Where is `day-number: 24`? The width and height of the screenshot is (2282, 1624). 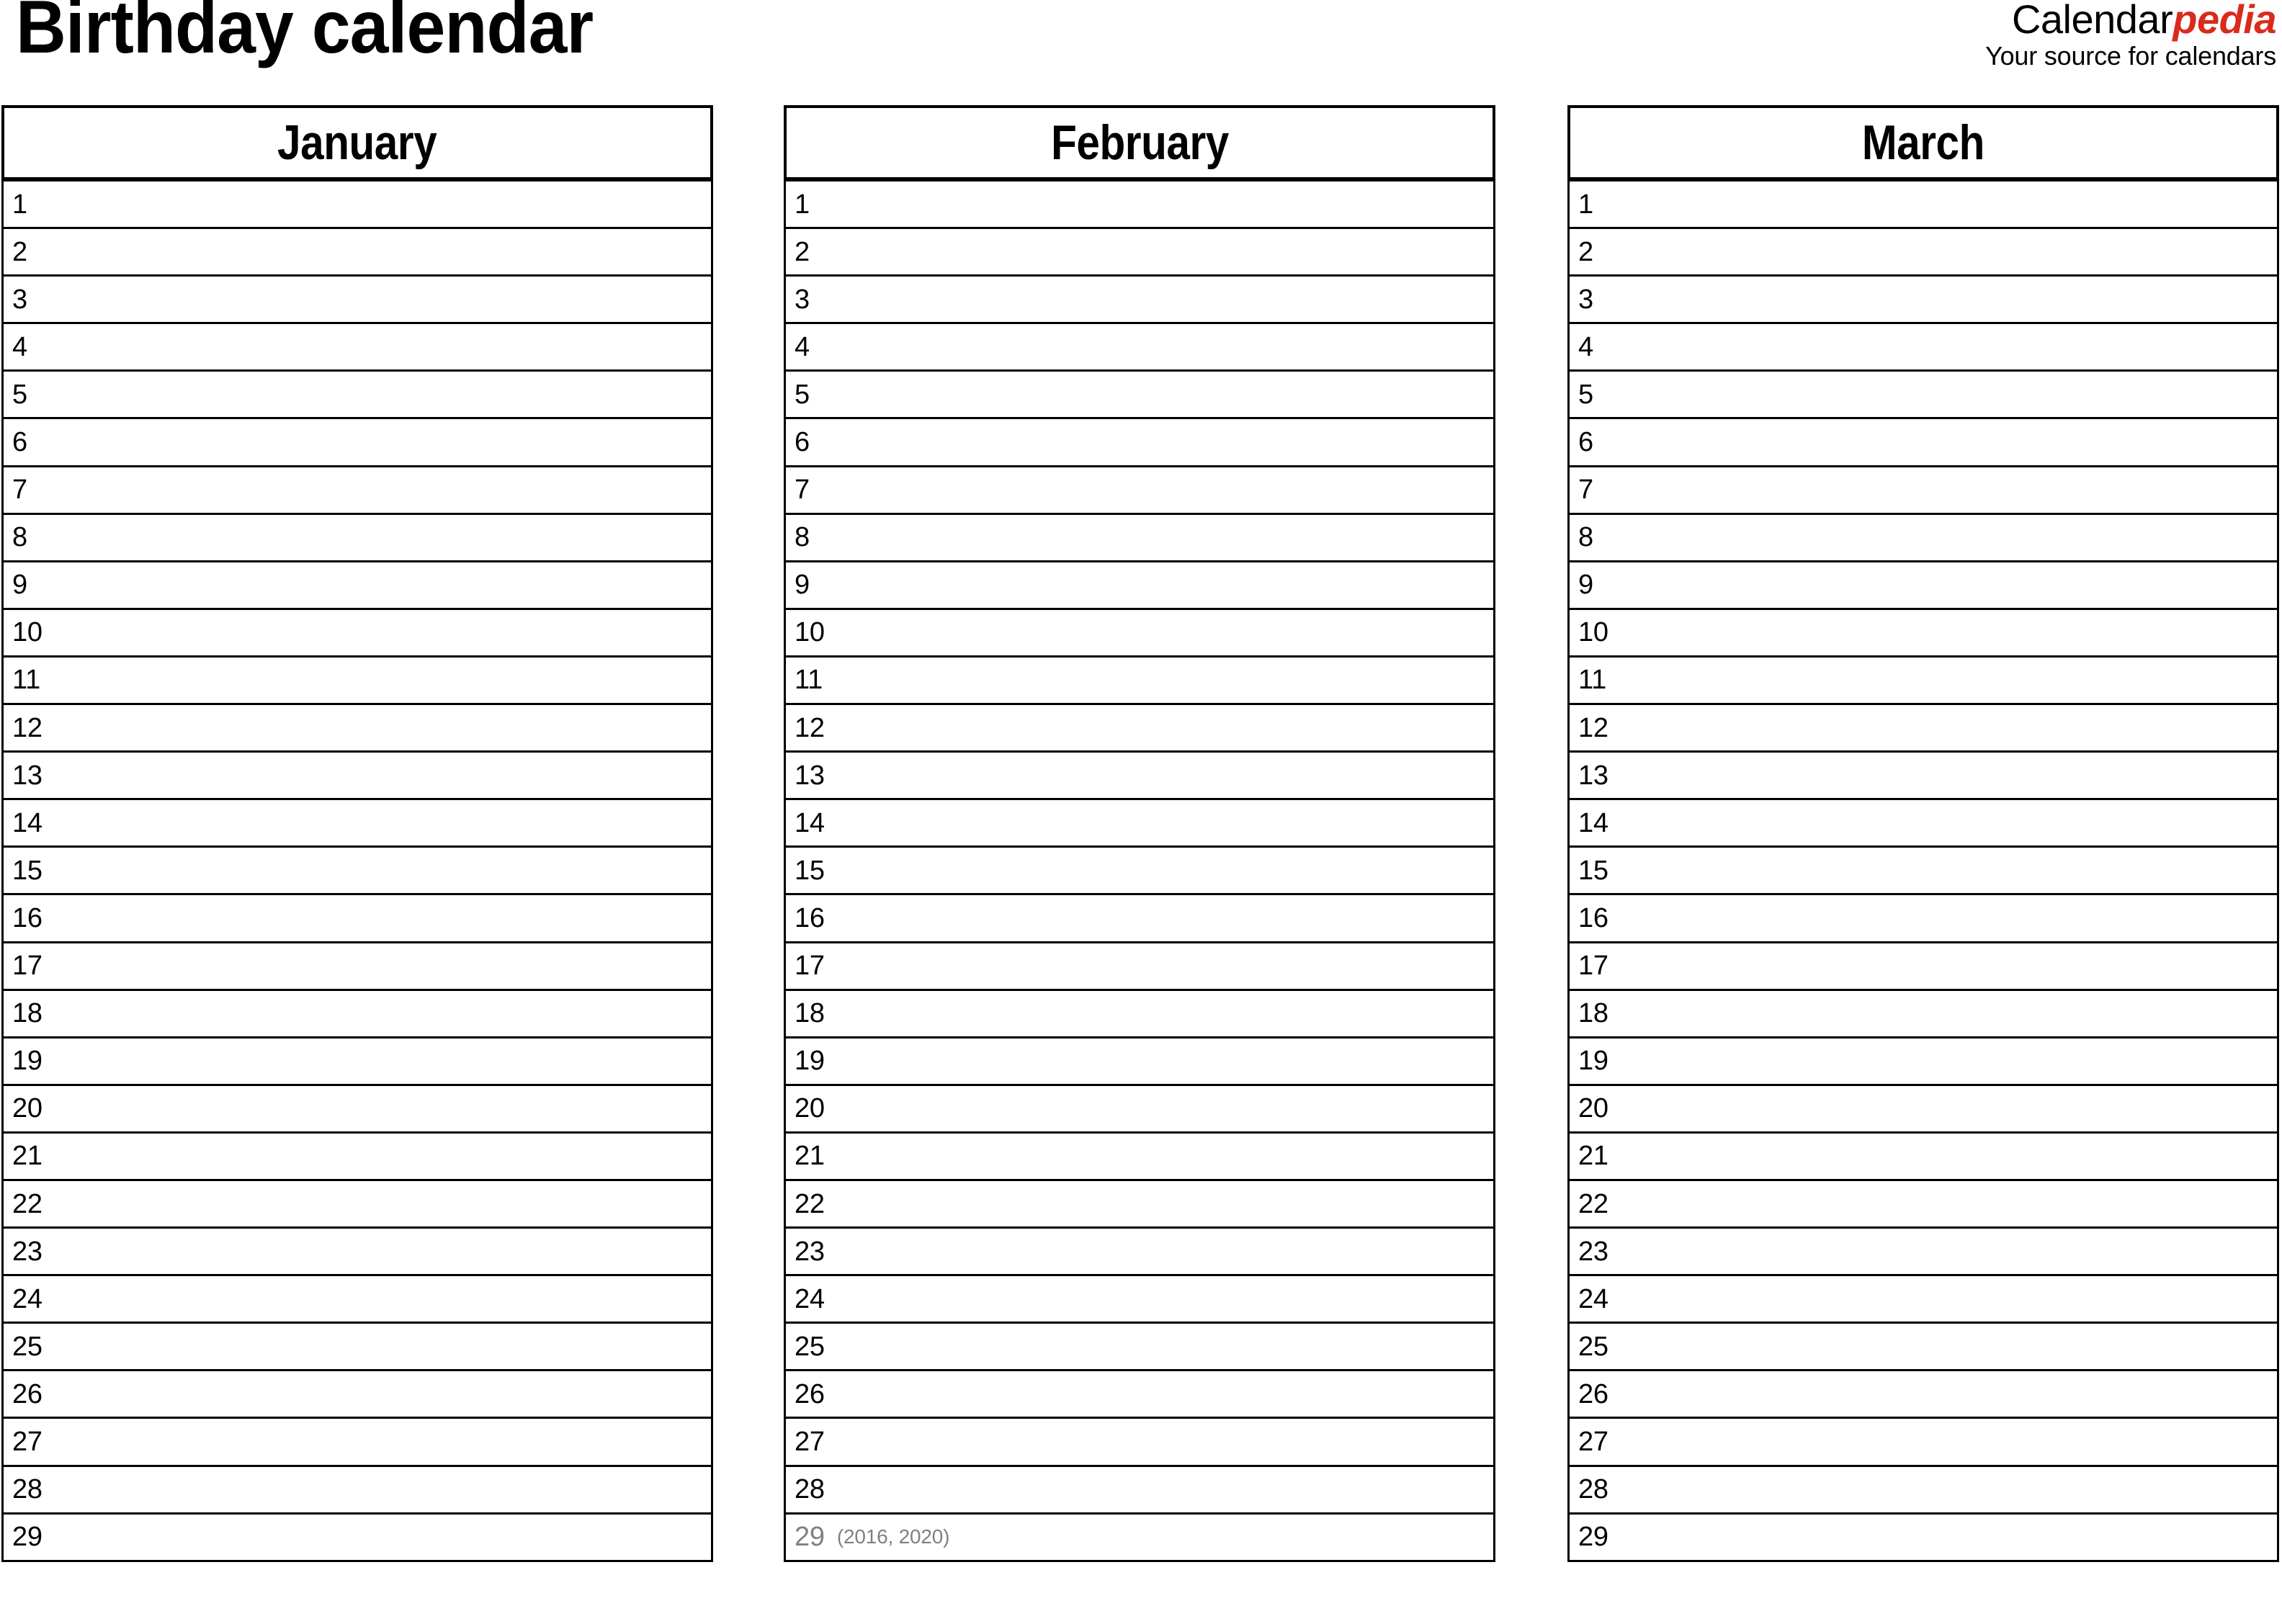 day-number: 24 is located at coordinates (1593, 1298).